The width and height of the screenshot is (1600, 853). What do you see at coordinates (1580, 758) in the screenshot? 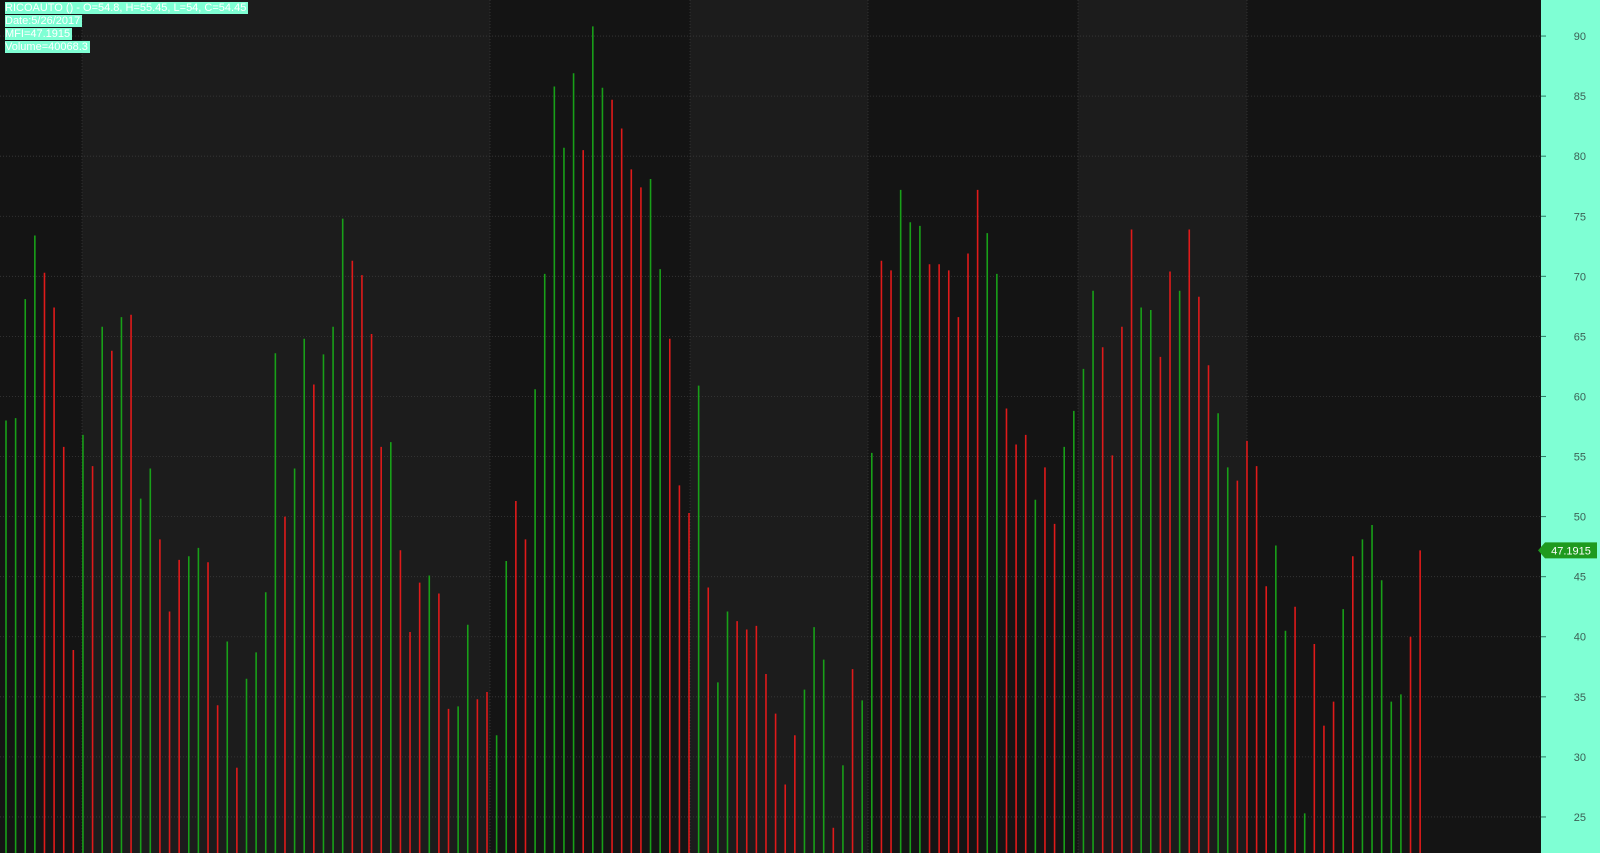
I see `y-tick-label: 30` at bounding box center [1580, 758].